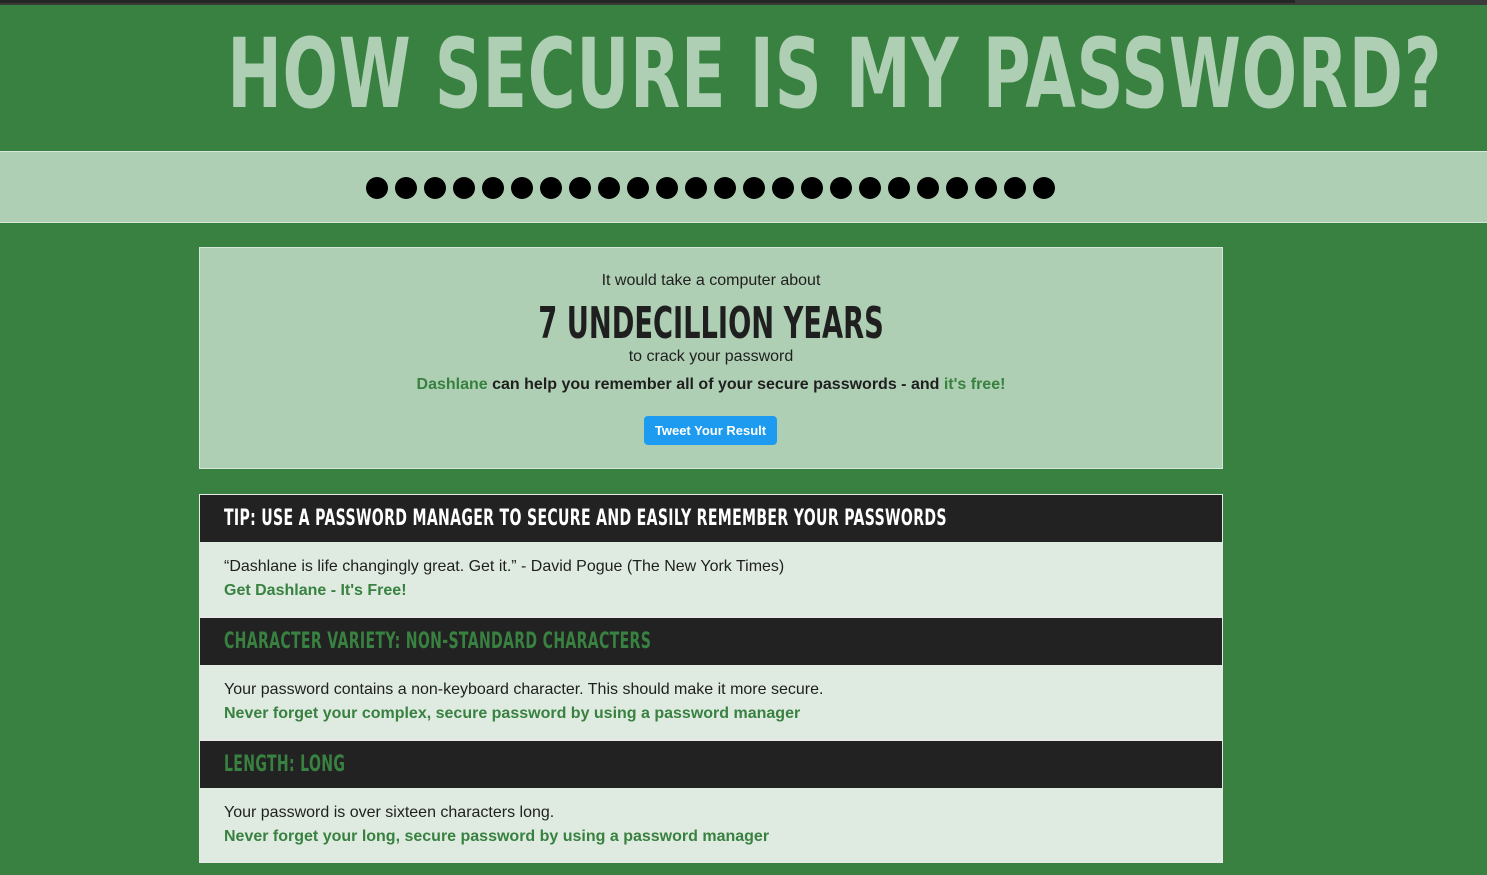 This screenshot has height=875, width=1487. Describe the element at coordinates (710, 430) in the screenshot. I see `tweet-result-button: Tweet Your Result` at that location.